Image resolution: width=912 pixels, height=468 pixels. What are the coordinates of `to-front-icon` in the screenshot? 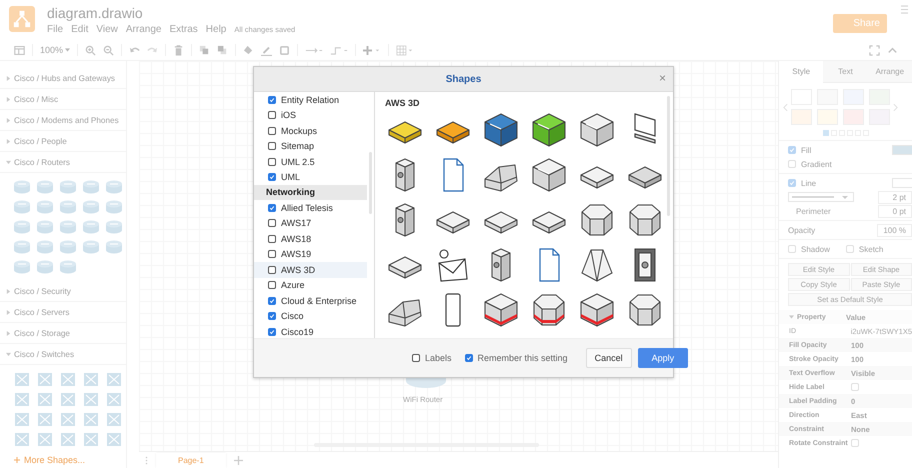 It's located at (204, 50).